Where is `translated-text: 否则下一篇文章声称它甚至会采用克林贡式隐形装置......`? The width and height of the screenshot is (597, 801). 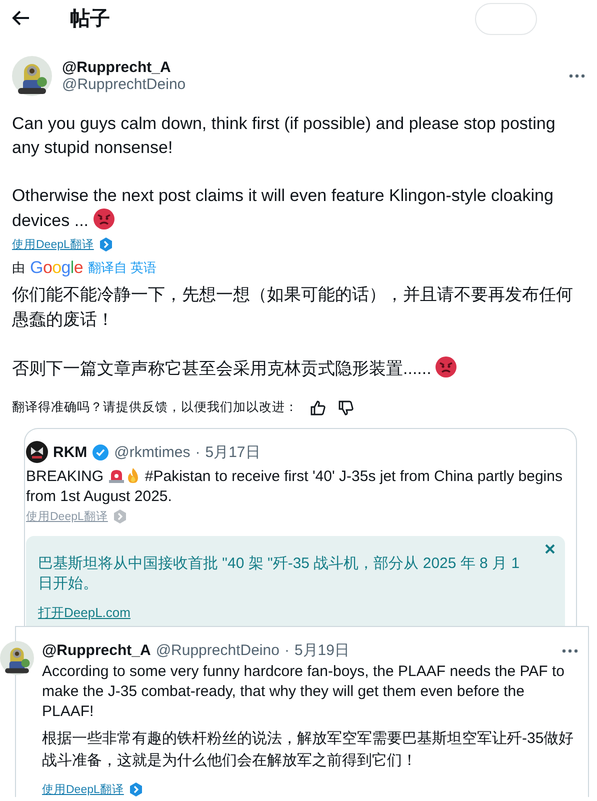 translated-text: 否则下一篇文章声称它甚至会采用克林贡式隐形装置...... is located at coordinates (298, 368).